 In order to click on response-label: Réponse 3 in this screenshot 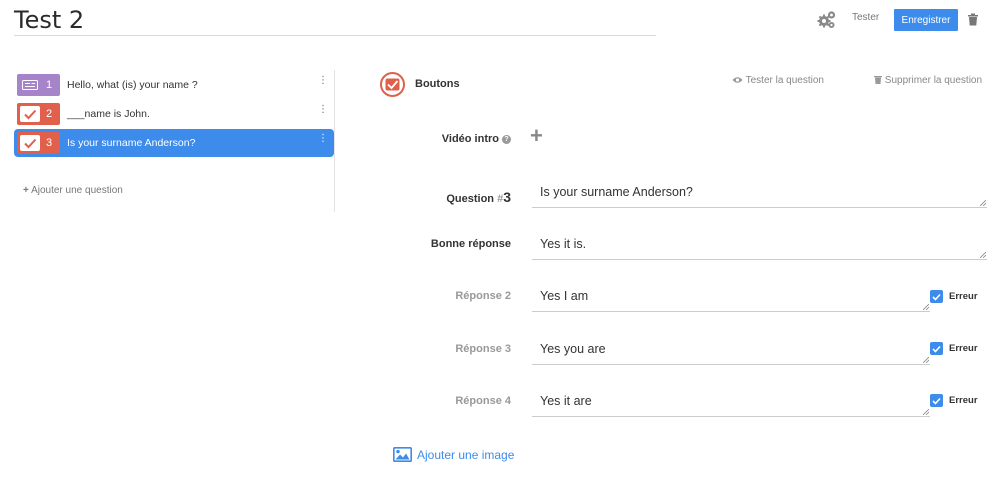, I will do `click(483, 349)`.